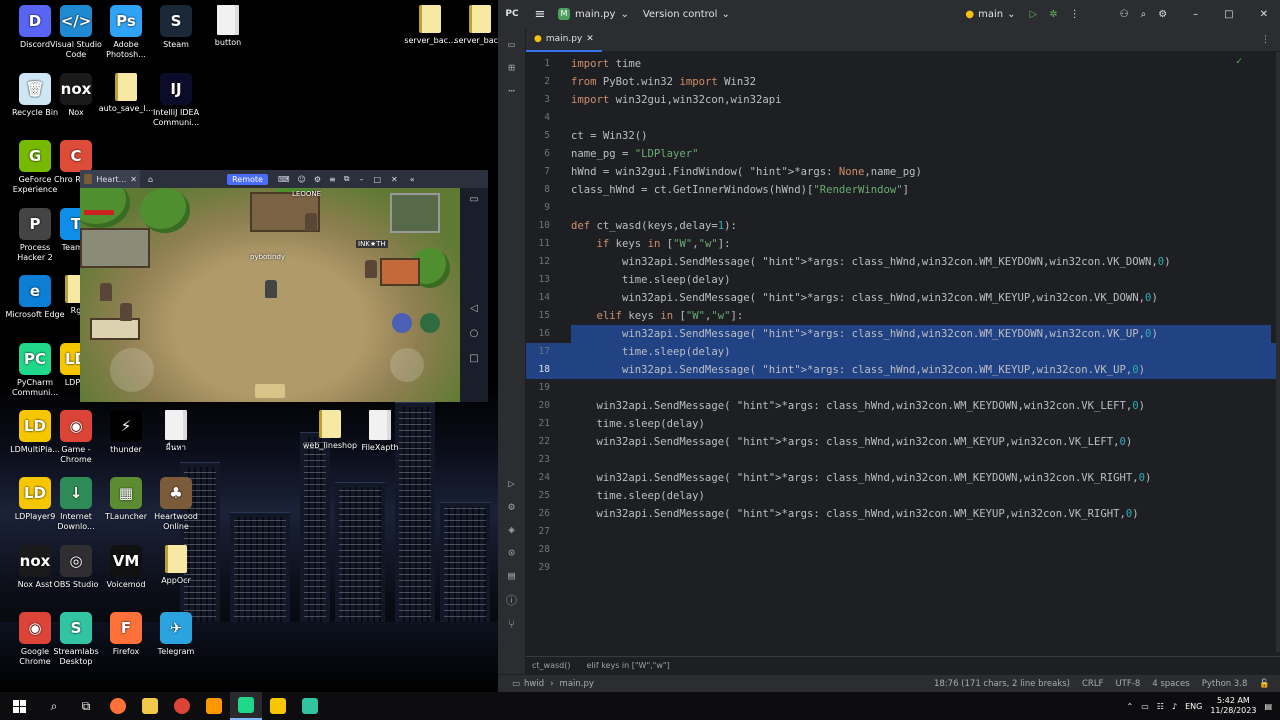 The height and width of the screenshot is (720, 1280). What do you see at coordinates (538, 280) in the screenshot?
I see `line-number: 13` at bounding box center [538, 280].